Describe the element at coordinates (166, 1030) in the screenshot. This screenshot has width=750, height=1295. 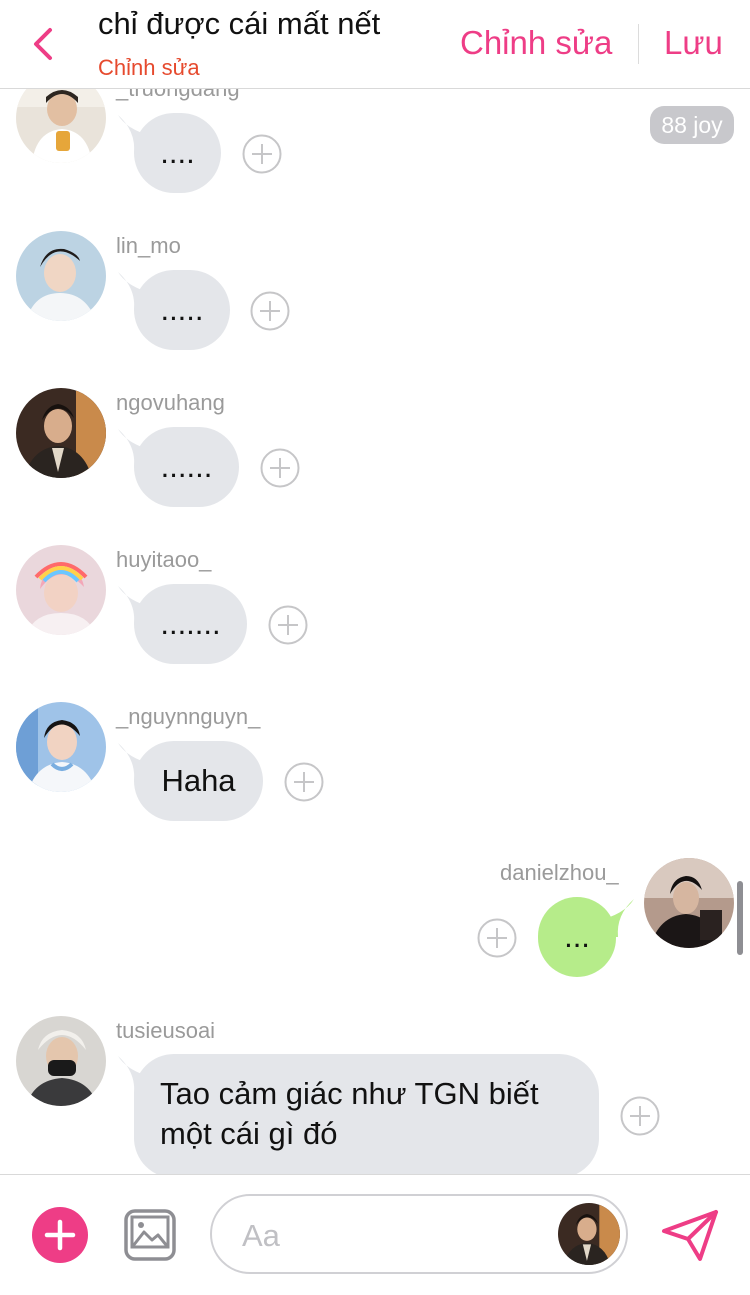
I see `sender-username: tusieusoai` at that location.